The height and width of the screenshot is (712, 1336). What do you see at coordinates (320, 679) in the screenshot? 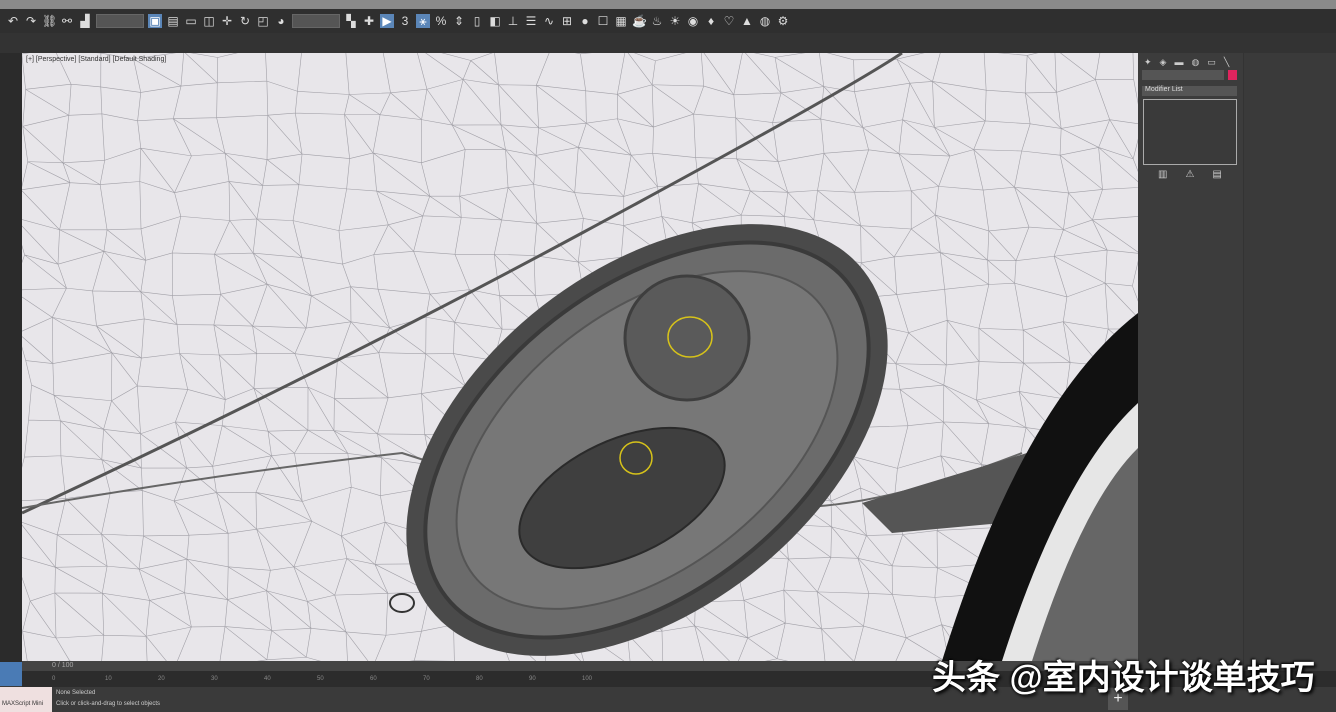
I see `timeline-tick: 50` at bounding box center [320, 679].